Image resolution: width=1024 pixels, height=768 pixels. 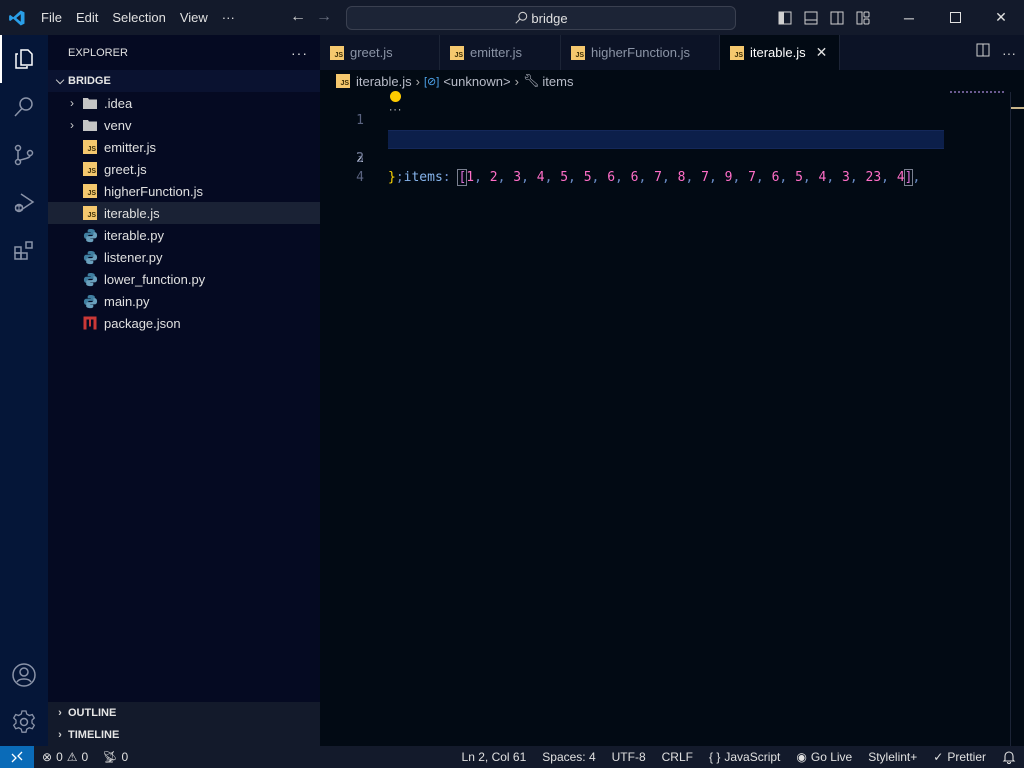 I want to click on settings-gear-icon, so click(x=24, y=722).